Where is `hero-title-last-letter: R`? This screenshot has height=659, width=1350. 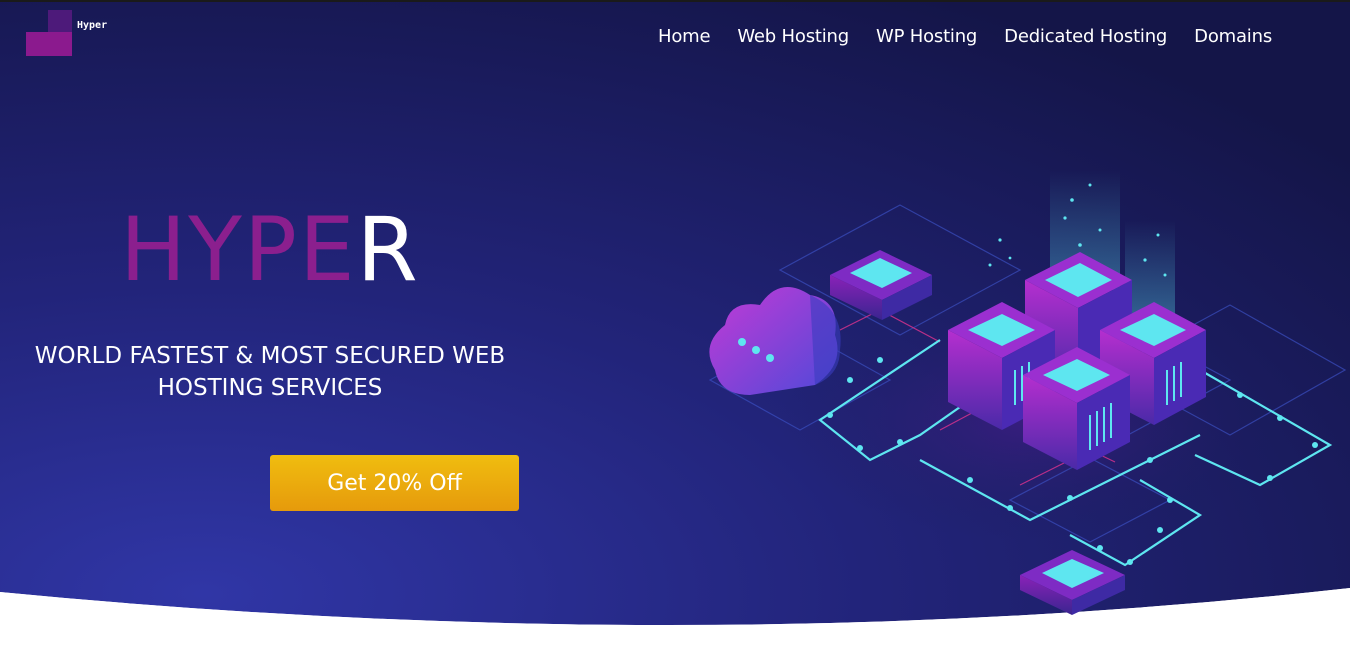
hero-title-last-letter: R is located at coordinates (388, 249).